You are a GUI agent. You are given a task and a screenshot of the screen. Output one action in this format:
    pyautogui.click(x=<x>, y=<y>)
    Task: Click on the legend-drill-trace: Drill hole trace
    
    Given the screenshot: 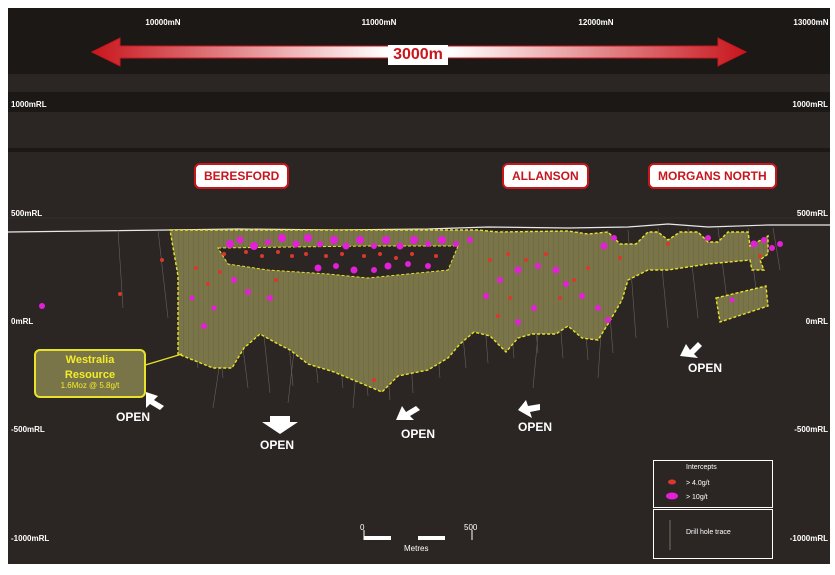 What is the action you would take?
    pyautogui.click(x=713, y=534)
    